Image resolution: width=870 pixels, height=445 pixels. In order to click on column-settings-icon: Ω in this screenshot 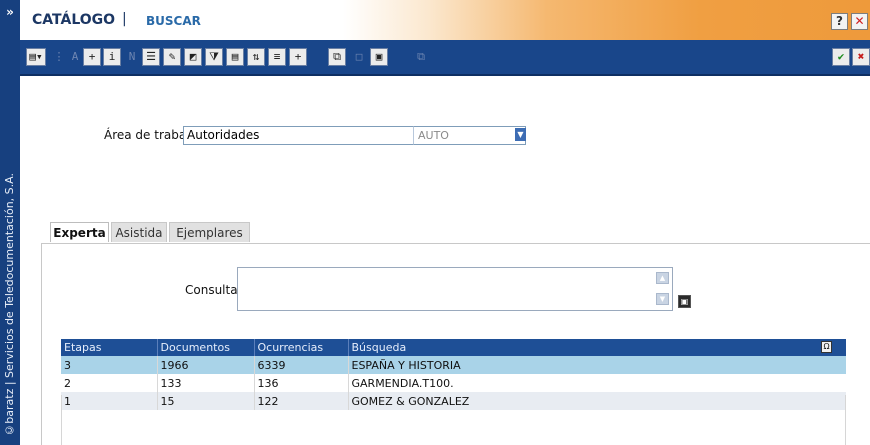, I will do `click(826, 347)`.